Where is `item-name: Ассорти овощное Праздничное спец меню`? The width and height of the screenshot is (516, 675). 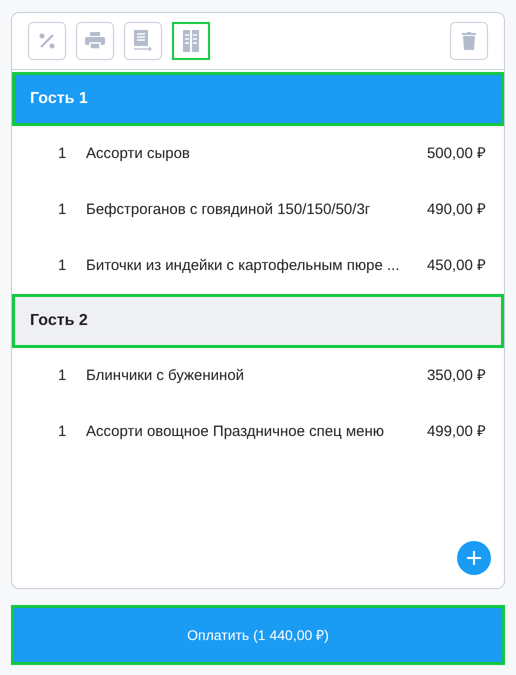 item-name: Ассорти овощное Праздничное спец меню is located at coordinates (236, 432).